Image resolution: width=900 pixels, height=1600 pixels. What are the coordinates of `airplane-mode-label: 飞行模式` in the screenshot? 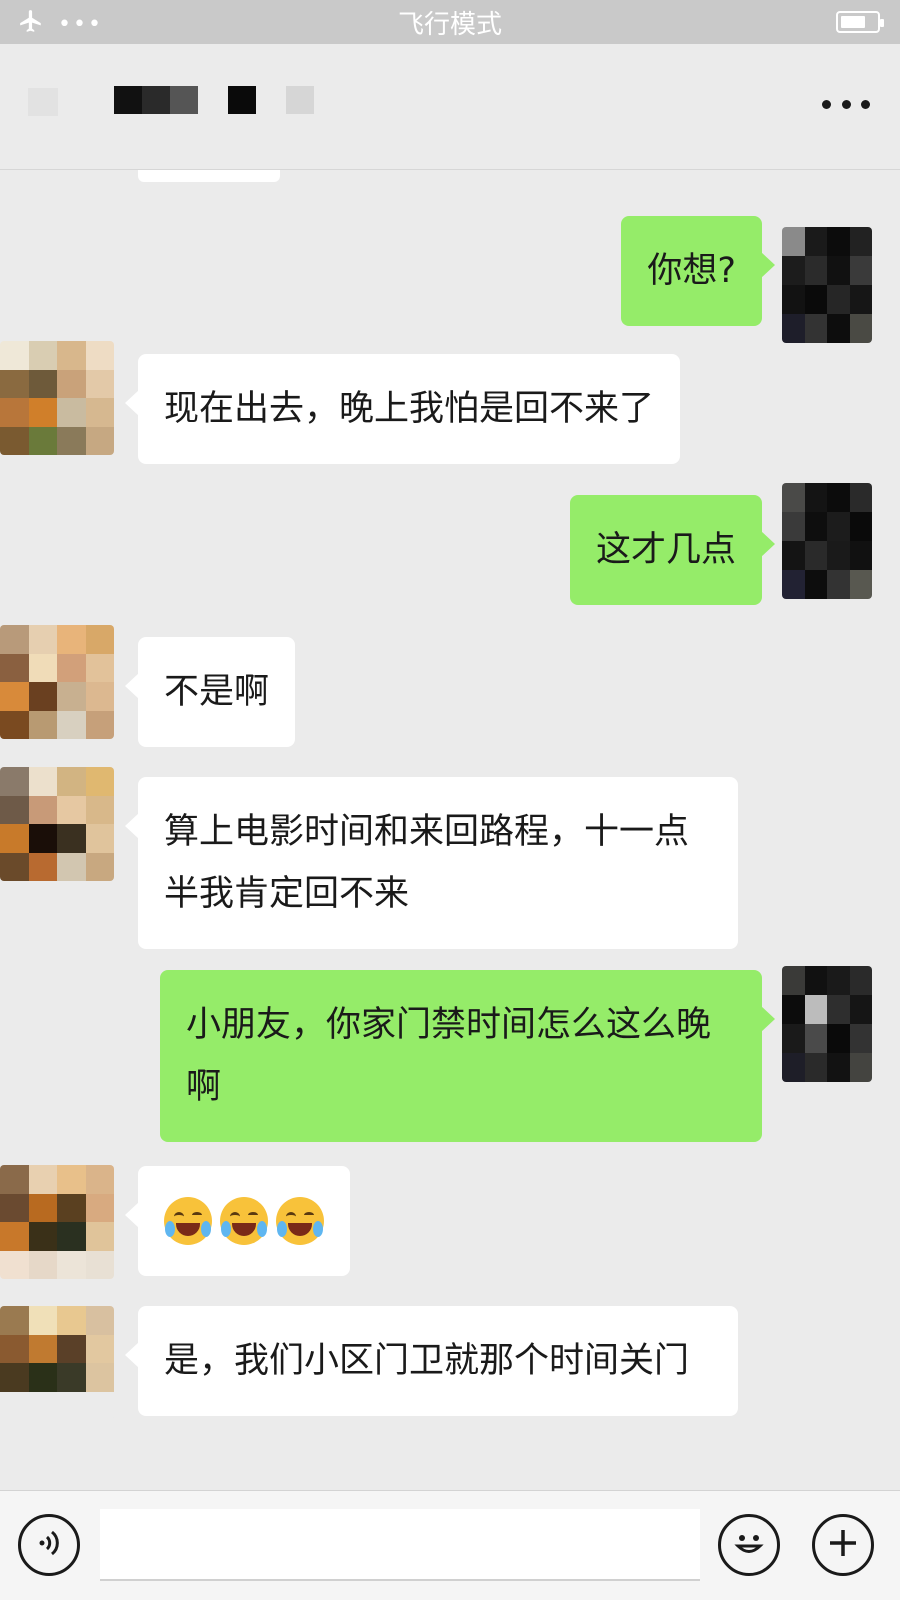 It's located at (449, 24).